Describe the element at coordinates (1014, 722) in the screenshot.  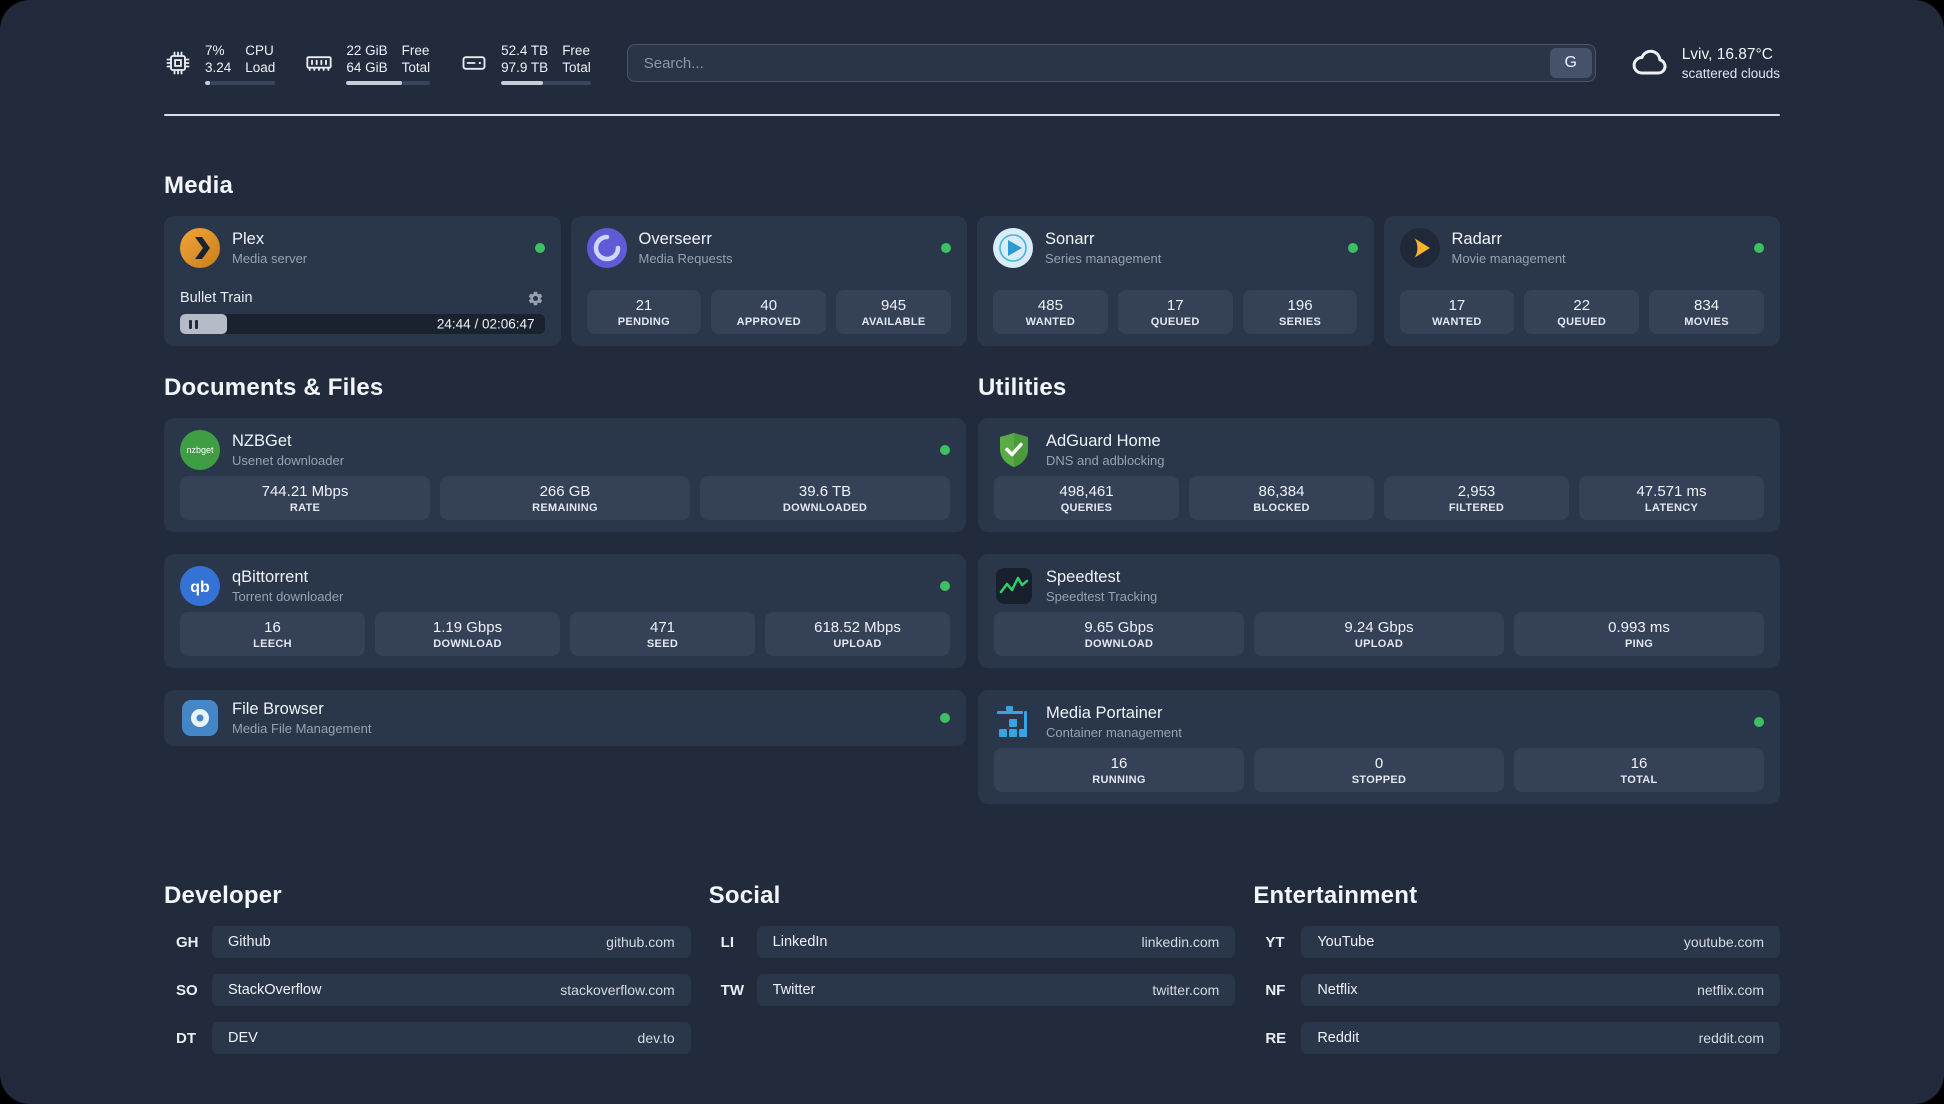
I see `portainer-icon` at that location.